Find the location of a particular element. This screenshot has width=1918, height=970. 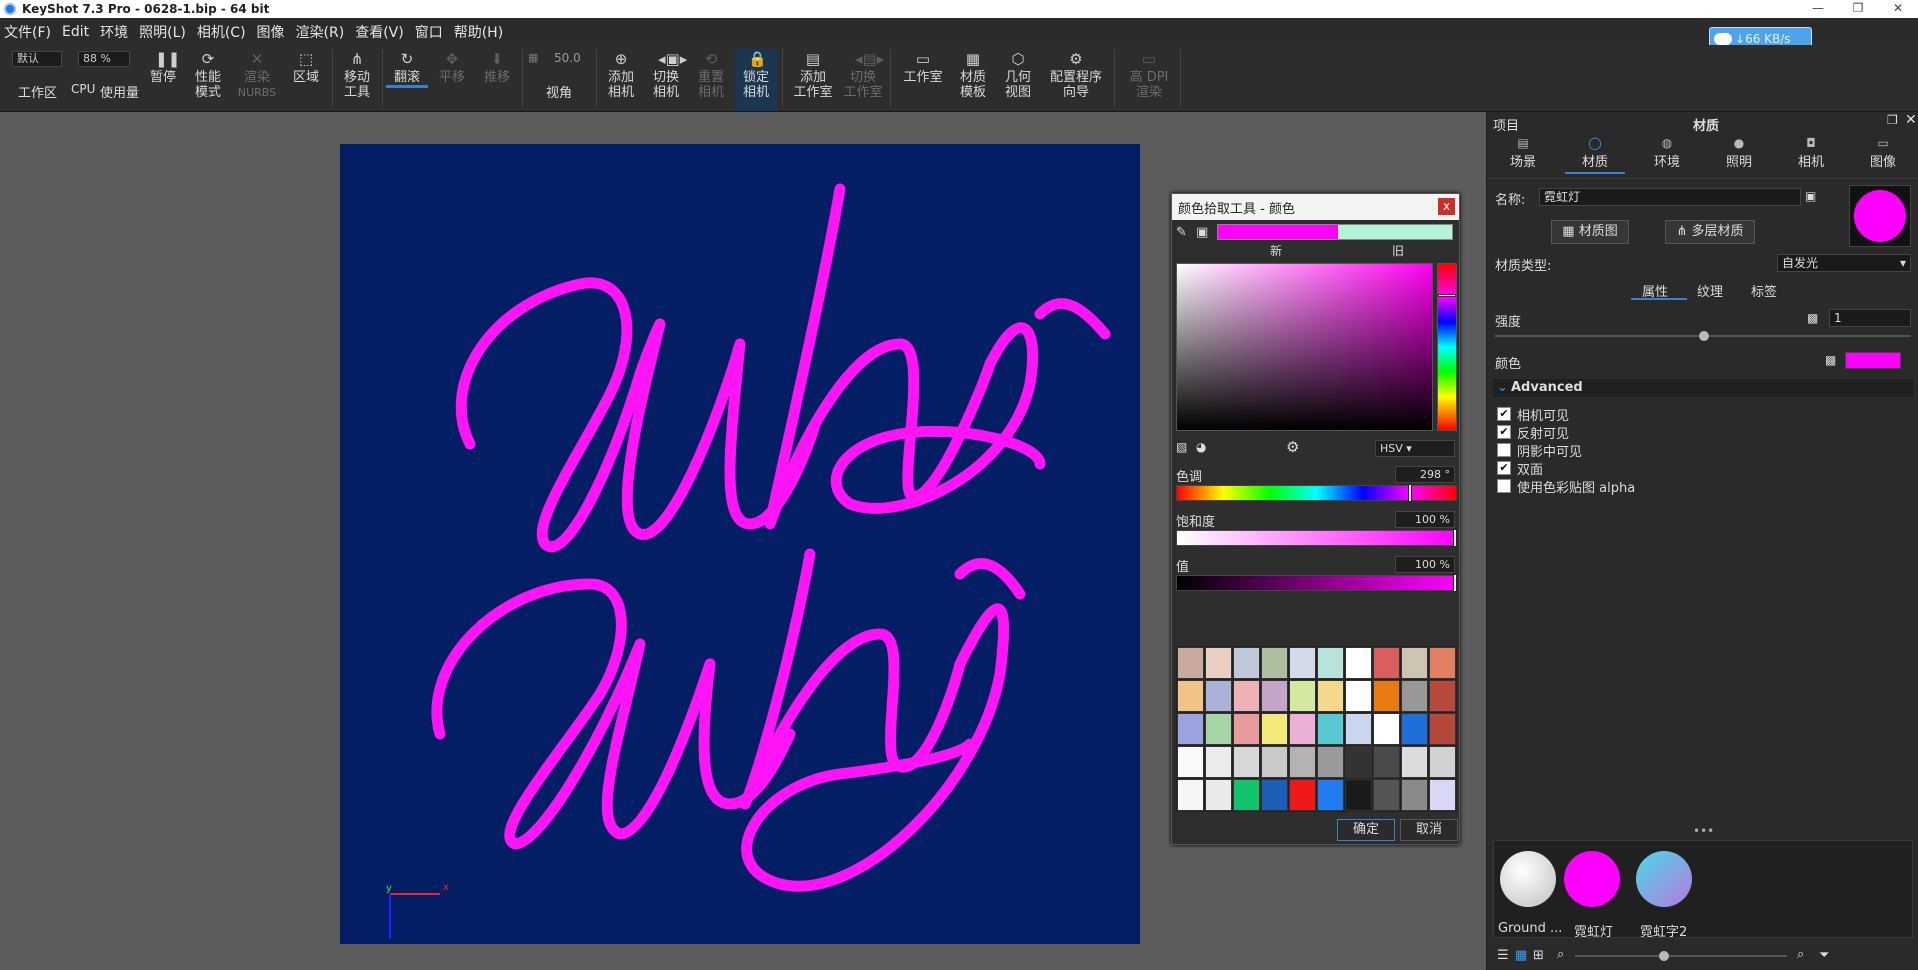

material-thumb-ground is located at coordinates (1528, 879).